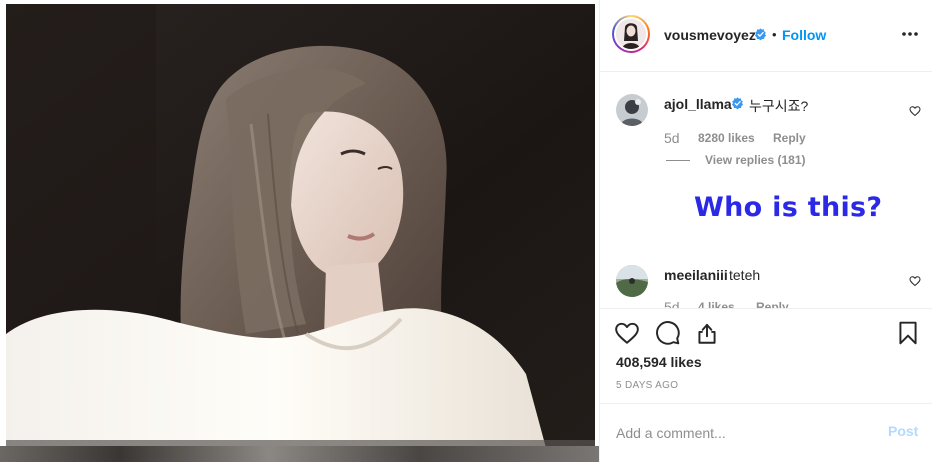 The image size is (932, 463). Describe the element at coordinates (659, 362) in the screenshot. I see `post-likes-count: 408,594 likes` at that location.